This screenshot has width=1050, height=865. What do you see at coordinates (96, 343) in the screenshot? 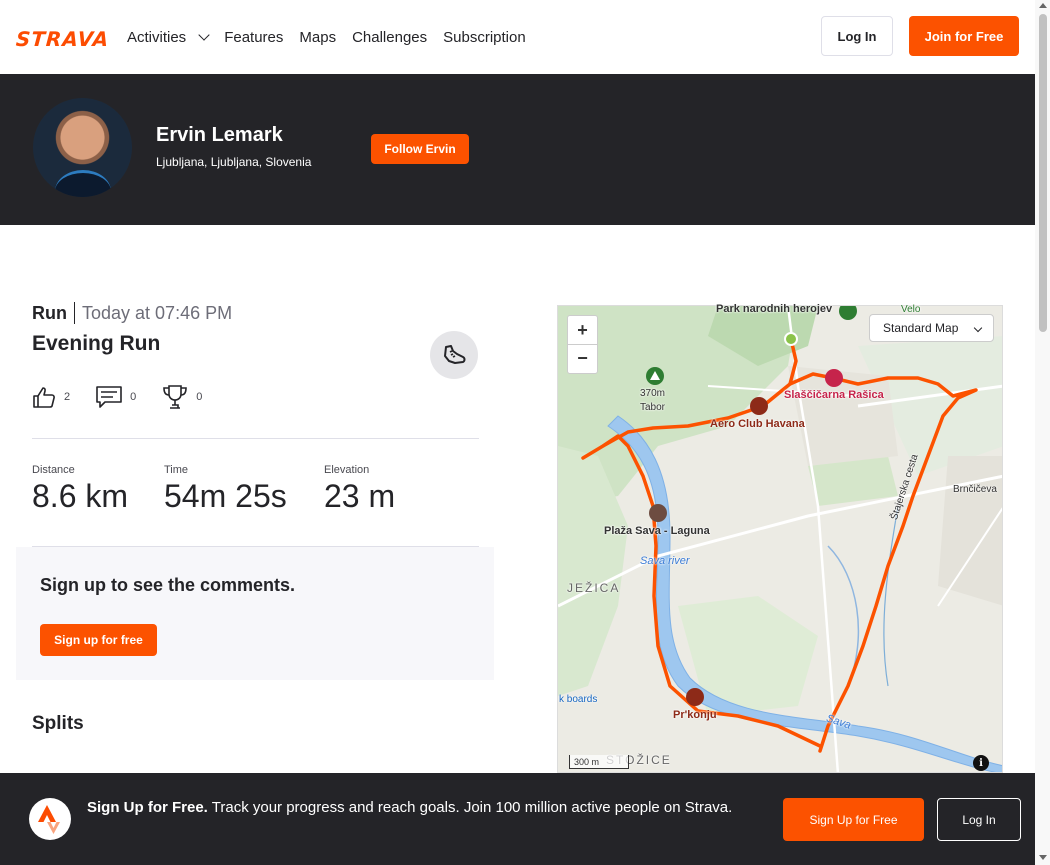
I see `activity-title: Evening Run` at bounding box center [96, 343].